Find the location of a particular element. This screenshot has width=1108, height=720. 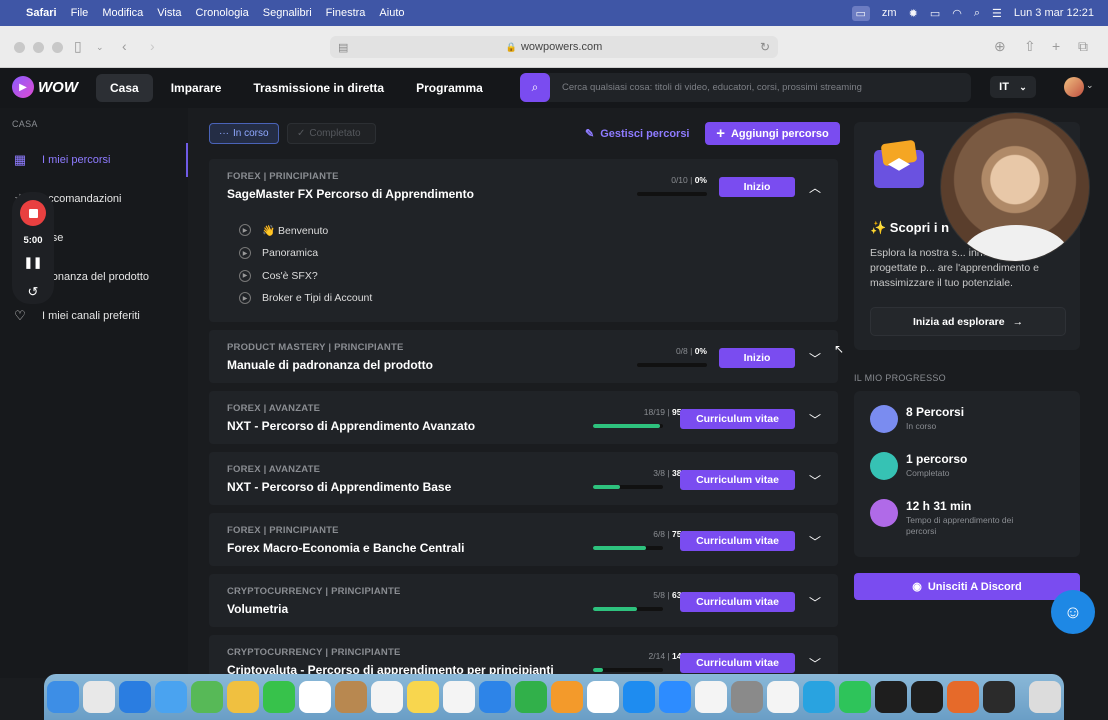

chevron-down-icon: ⌄ is located at coordinates (1090, 85).